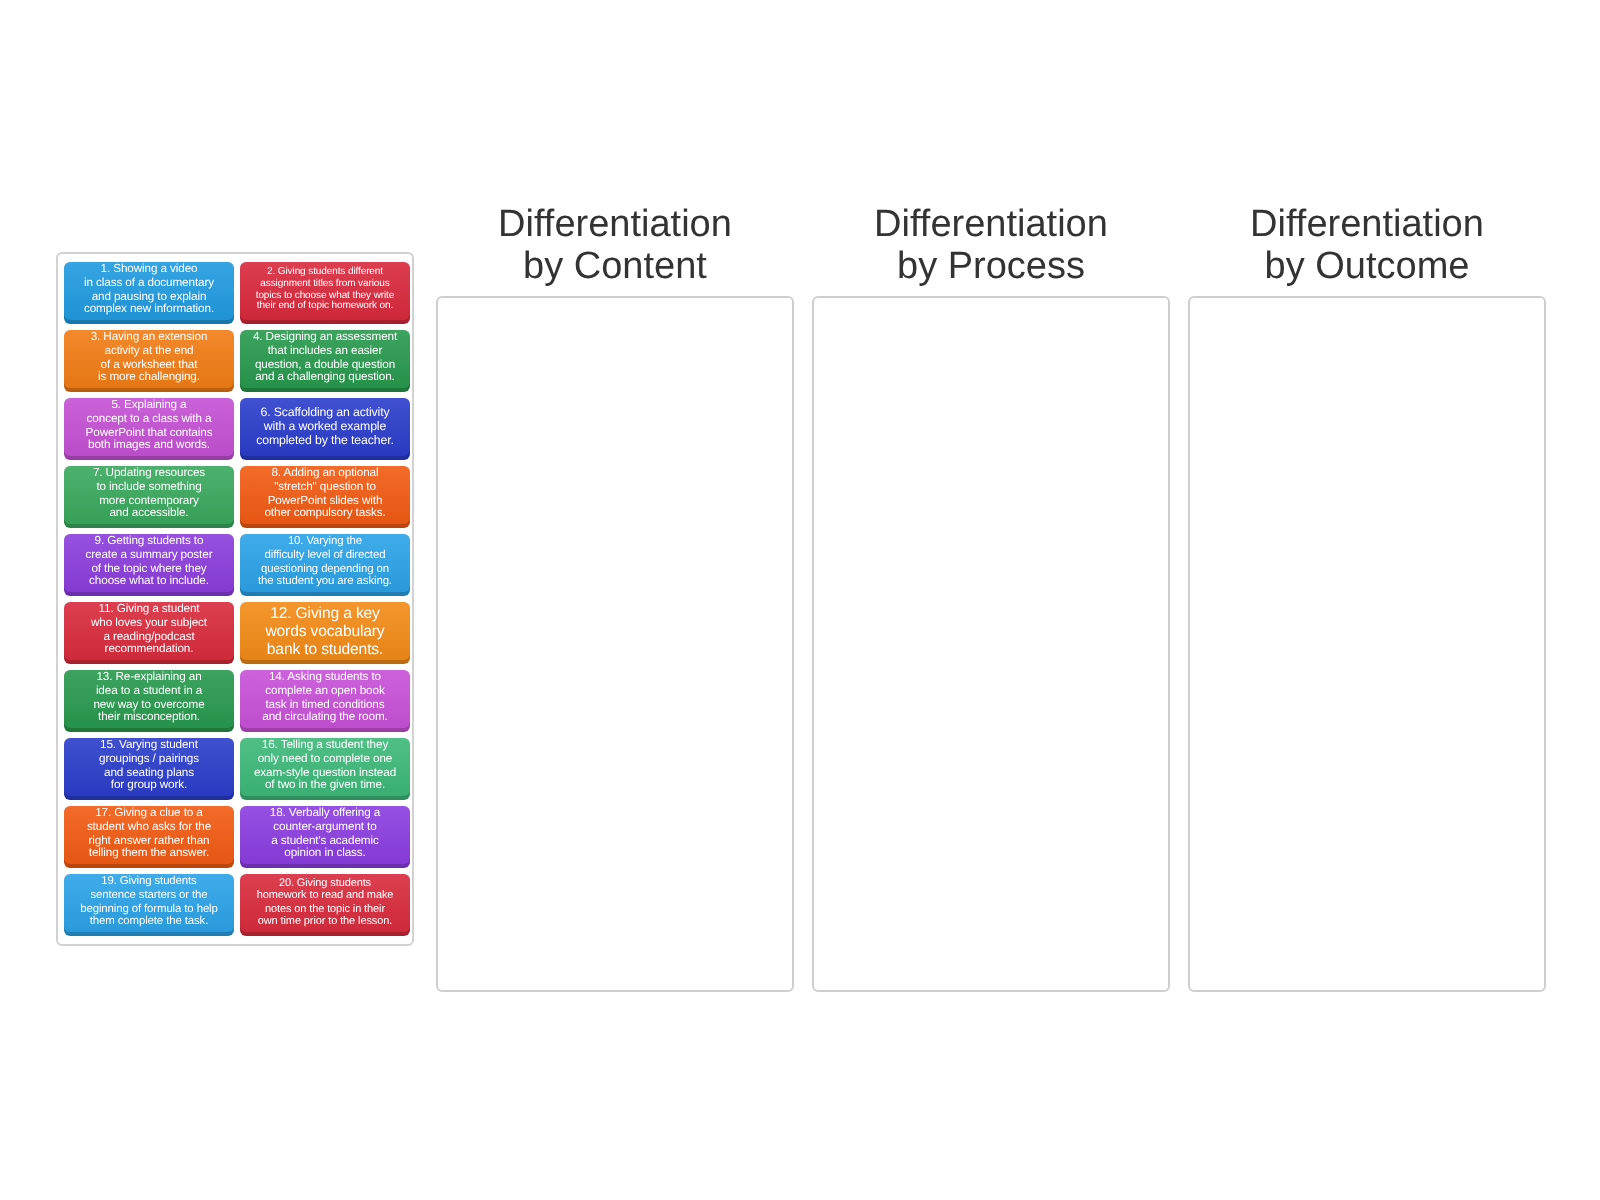  What do you see at coordinates (1367, 246) in the screenshot?
I see `group-heading: Differentiation by Outcome` at bounding box center [1367, 246].